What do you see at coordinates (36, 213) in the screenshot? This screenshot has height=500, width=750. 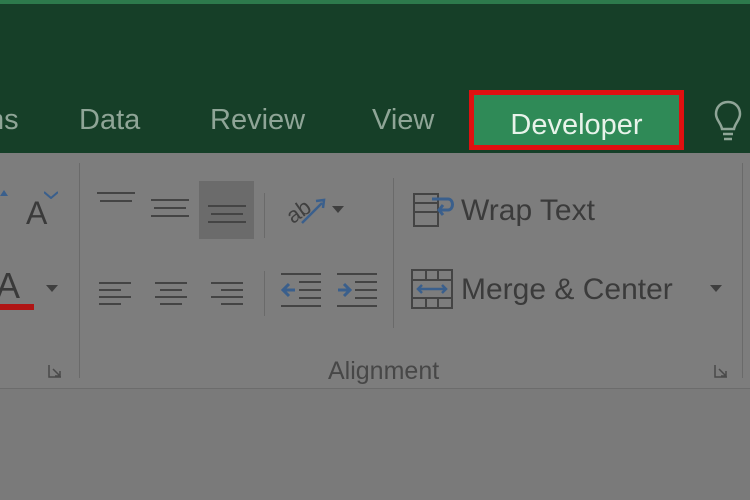 I see `font-shrink-letter: A` at bounding box center [36, 213].